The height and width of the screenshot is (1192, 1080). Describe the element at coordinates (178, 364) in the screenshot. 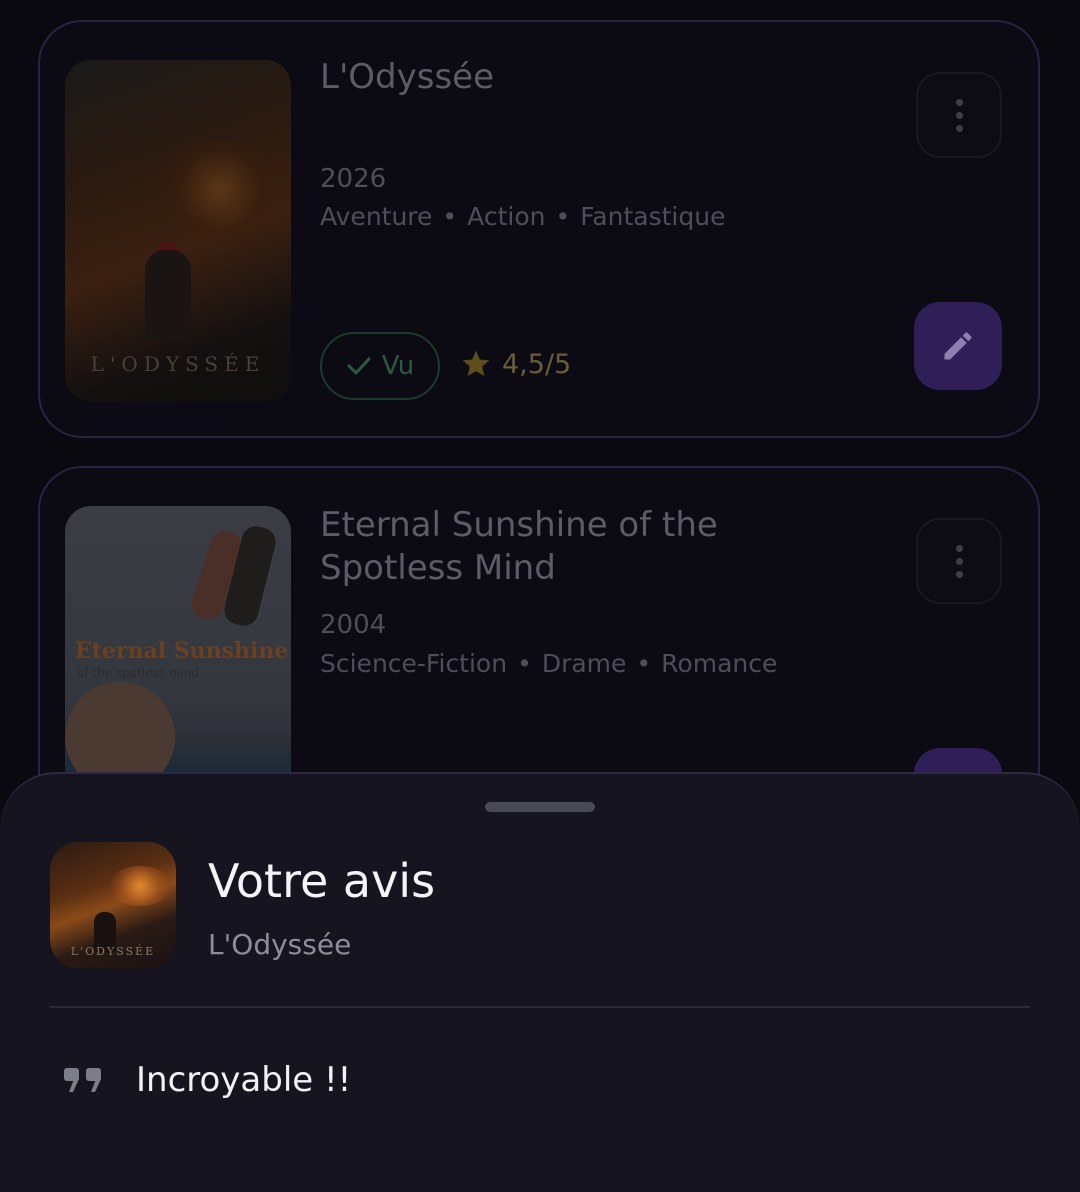

I see `poster-title-text: L'ODYSSÉE` at that location.